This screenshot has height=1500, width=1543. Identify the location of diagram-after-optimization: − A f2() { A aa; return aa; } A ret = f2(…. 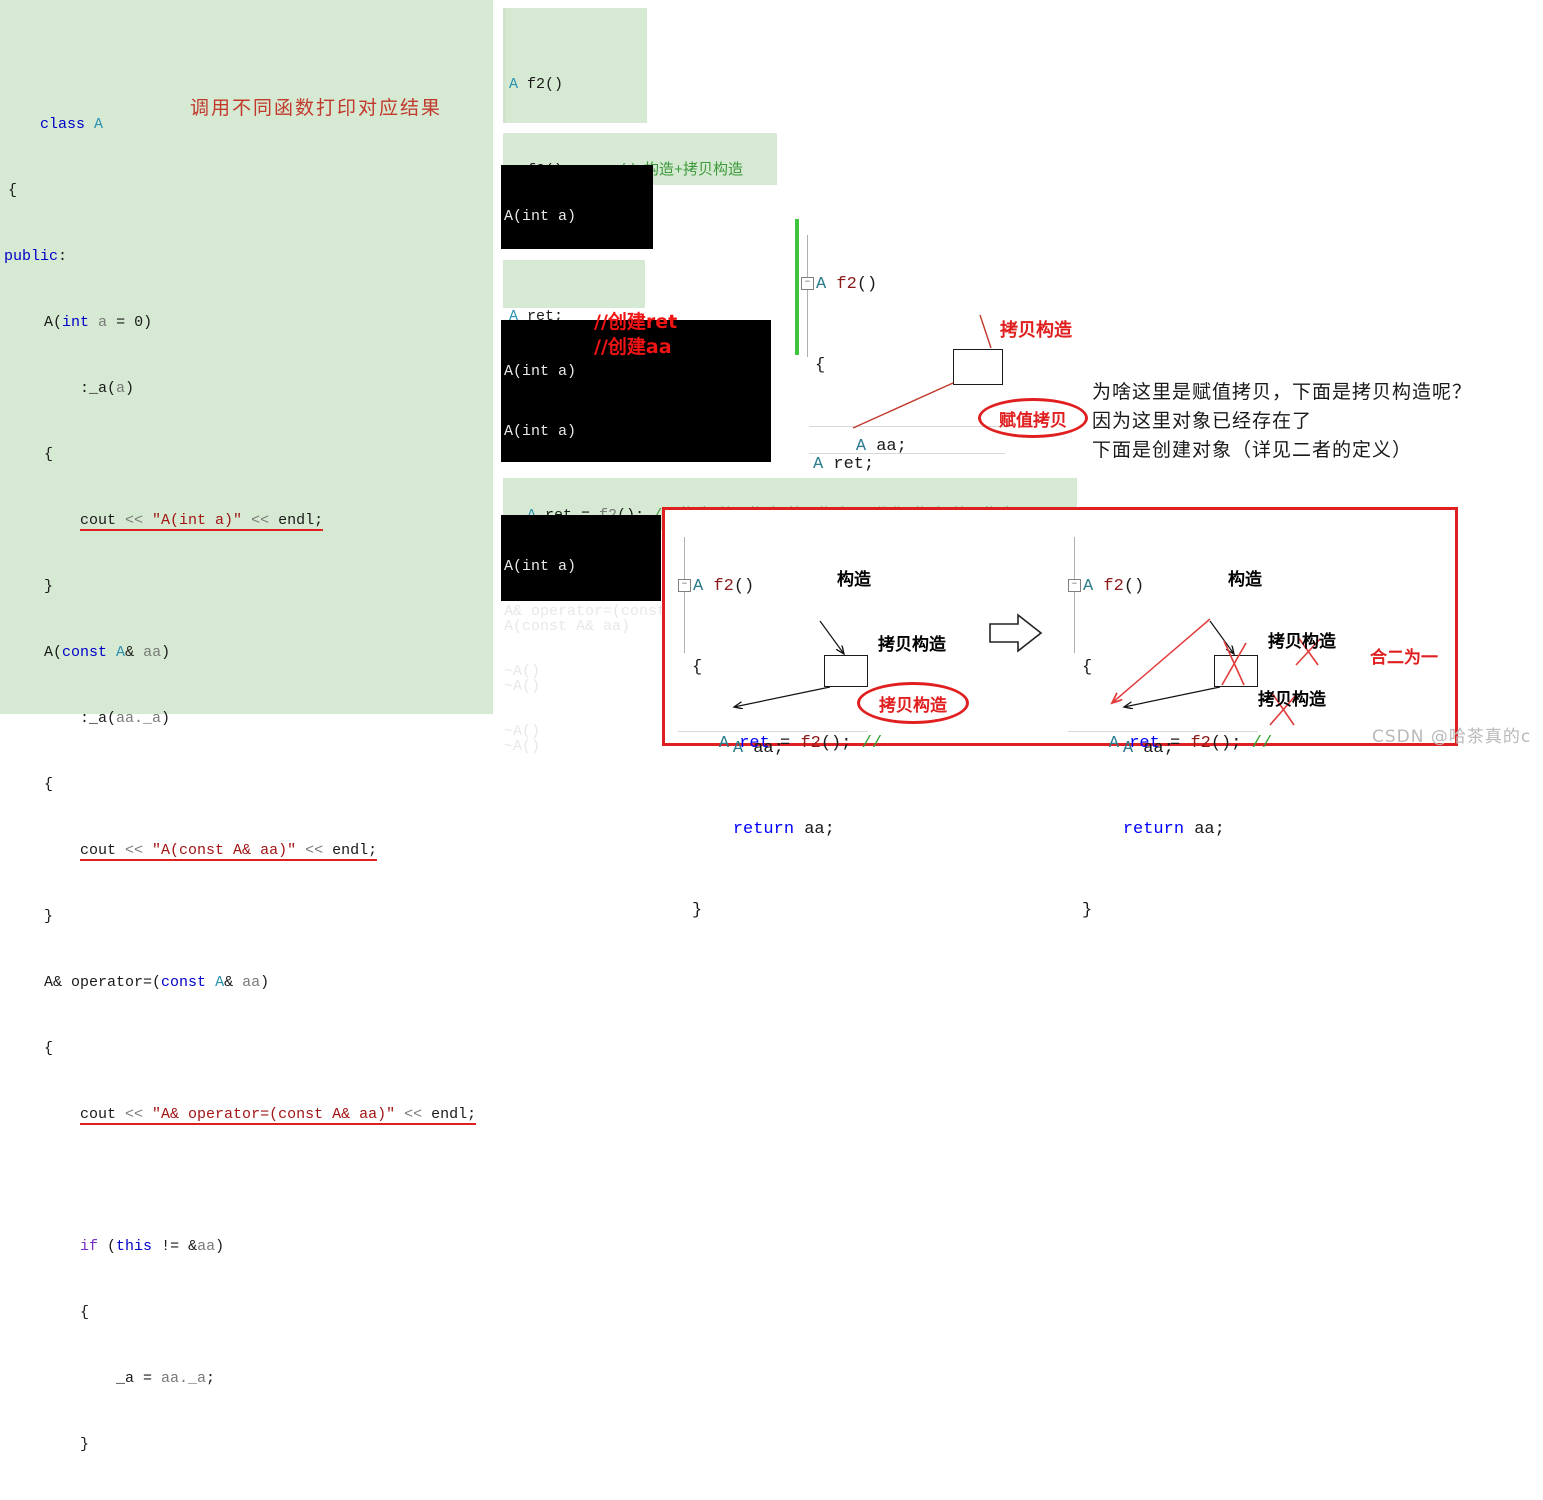
(1227, 717).